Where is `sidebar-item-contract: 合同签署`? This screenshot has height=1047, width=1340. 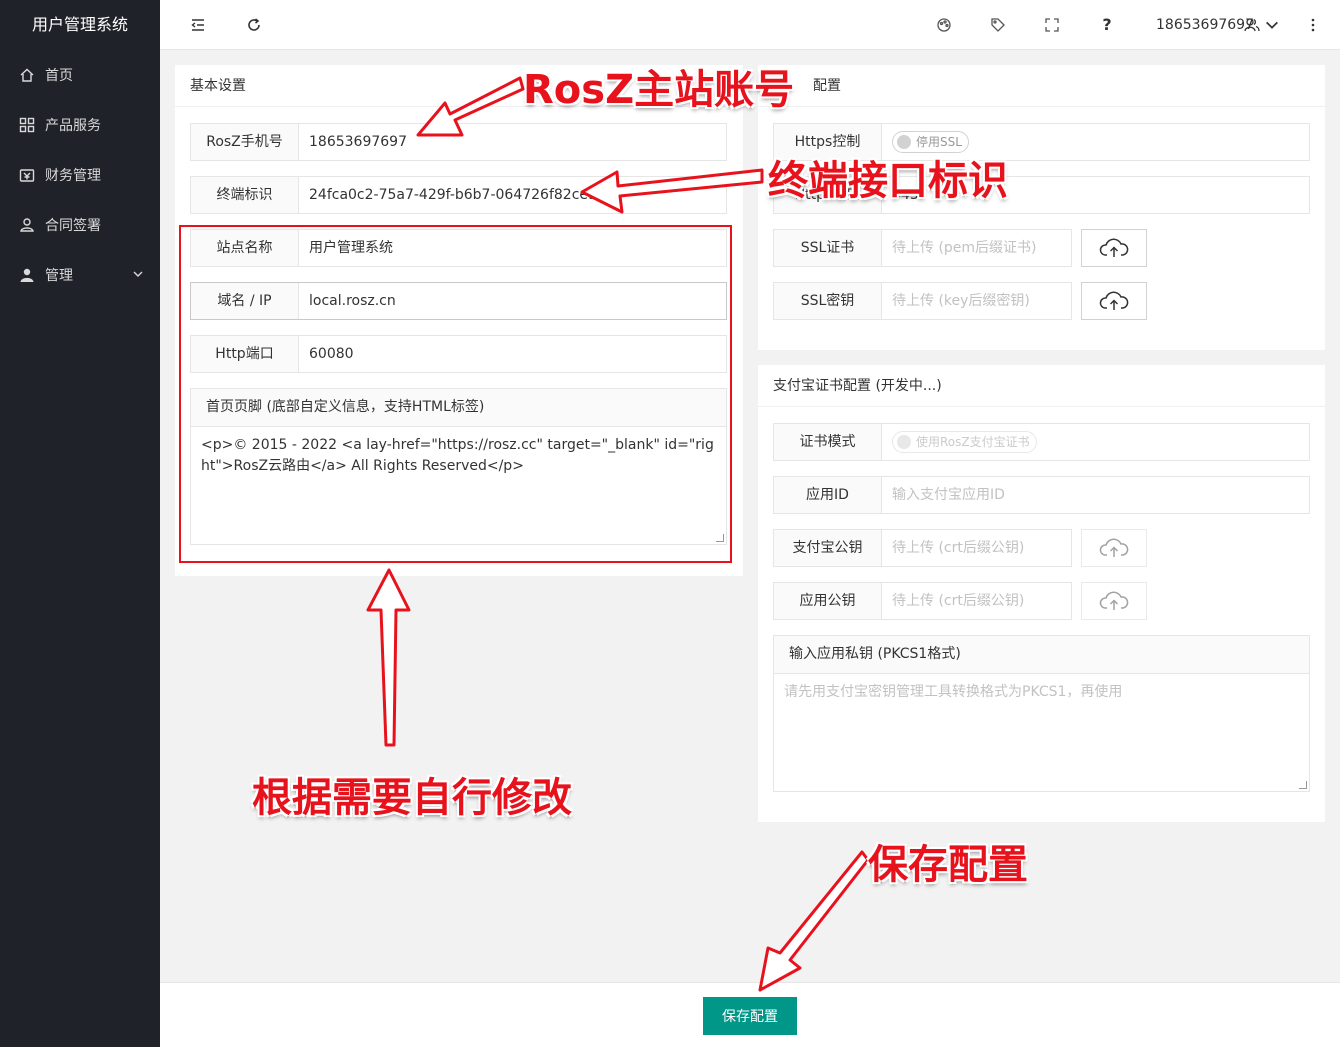 sidebar-item-contract: 合同签署 is located at coordinates (80, 225).